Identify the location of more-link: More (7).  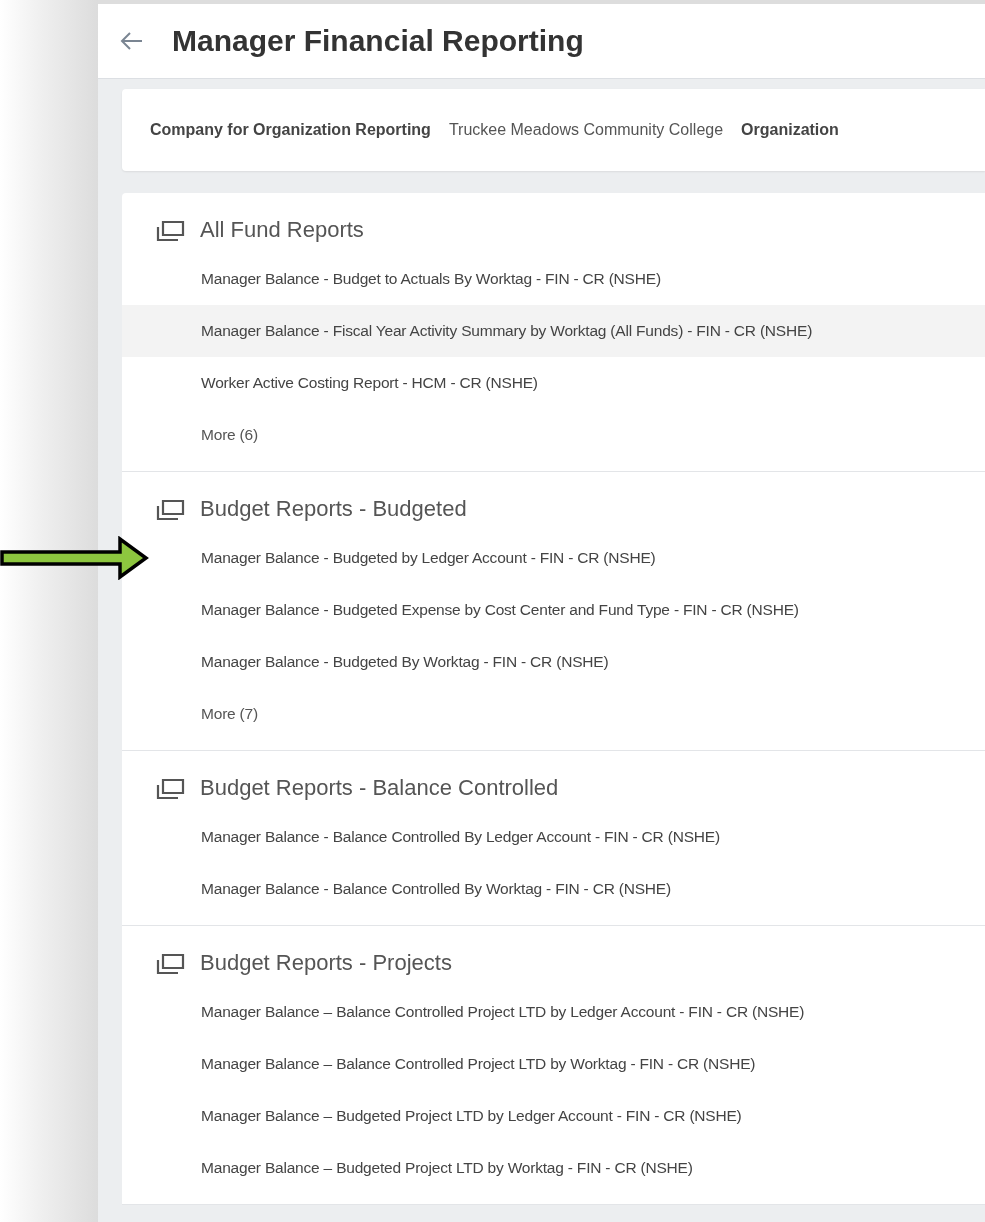
(229, 714).